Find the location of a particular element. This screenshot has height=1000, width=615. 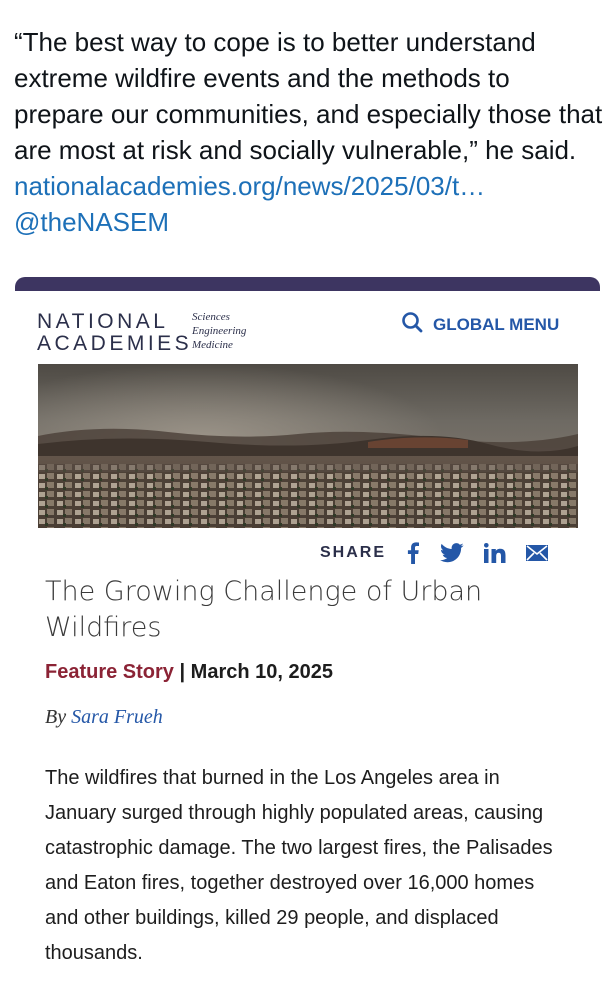

byline-prefix: By is located at coordinates (56, 717).